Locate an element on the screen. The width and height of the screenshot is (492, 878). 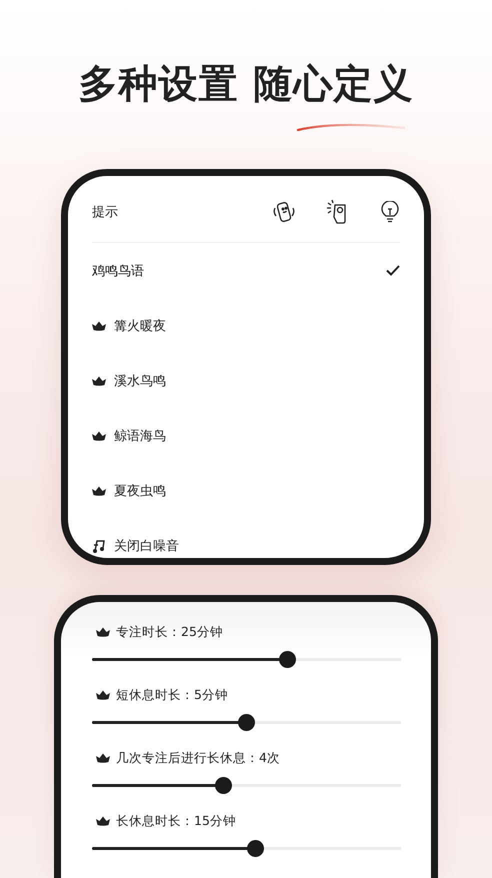
card-title: 提示 is located at coordinates (105, 212).